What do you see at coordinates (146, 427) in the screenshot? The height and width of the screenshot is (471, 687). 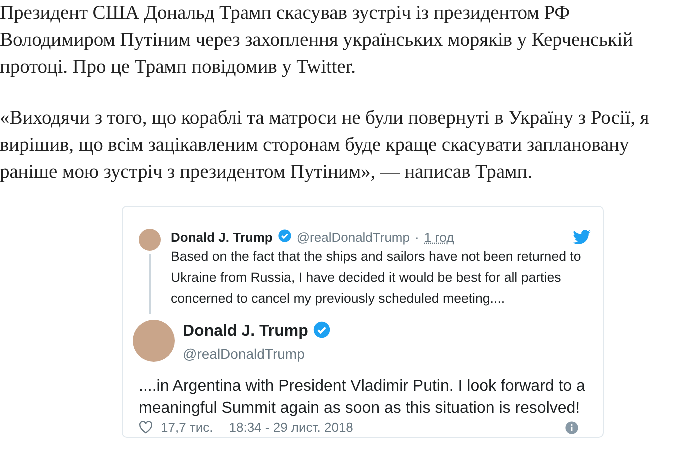 I see `heart-icon` at bounding box center [146, 427].